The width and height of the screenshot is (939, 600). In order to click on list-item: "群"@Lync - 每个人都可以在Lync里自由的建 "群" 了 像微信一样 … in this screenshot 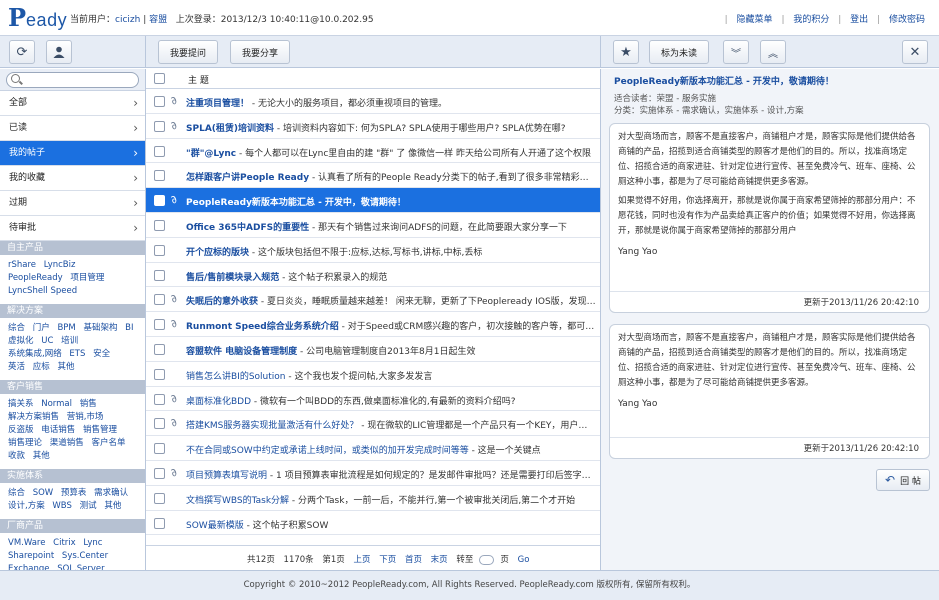, I will do `click(373, 151)`.